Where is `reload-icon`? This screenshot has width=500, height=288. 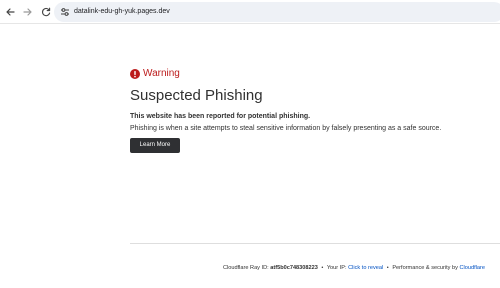 reload-icon is located at coordinates (46, 12).